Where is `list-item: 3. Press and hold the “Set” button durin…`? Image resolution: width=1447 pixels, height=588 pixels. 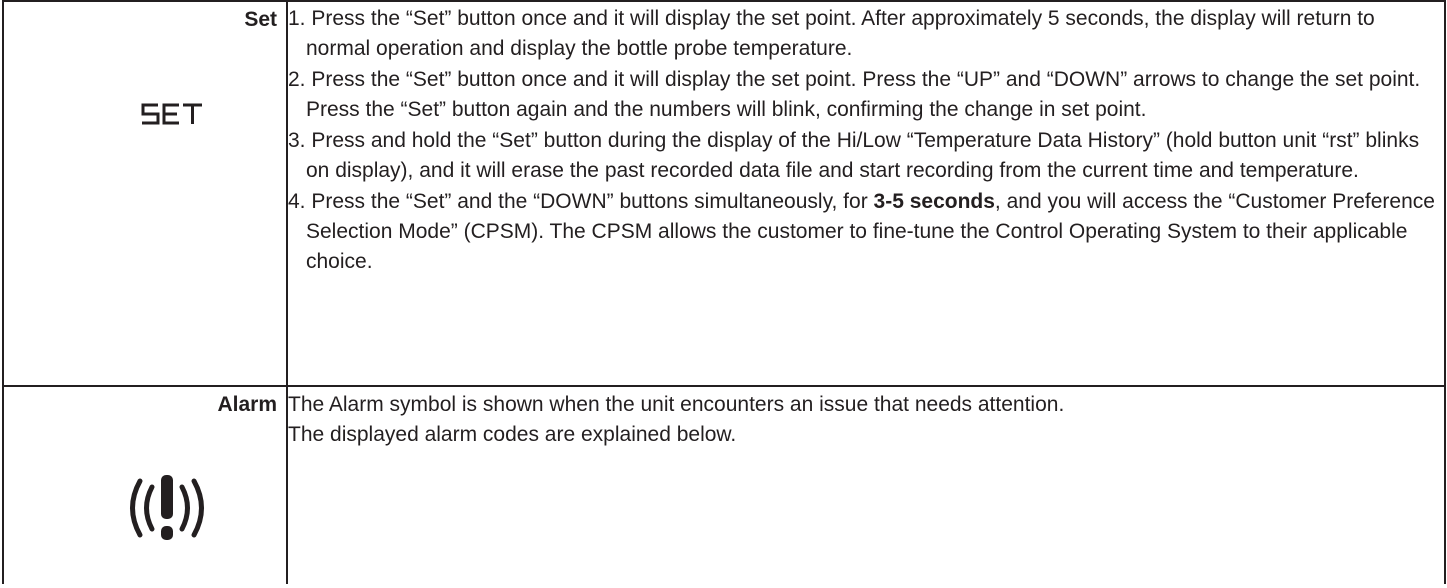
list-item: 3. Press and hold the “Set” button durin… is located at coordinates (854, 155).